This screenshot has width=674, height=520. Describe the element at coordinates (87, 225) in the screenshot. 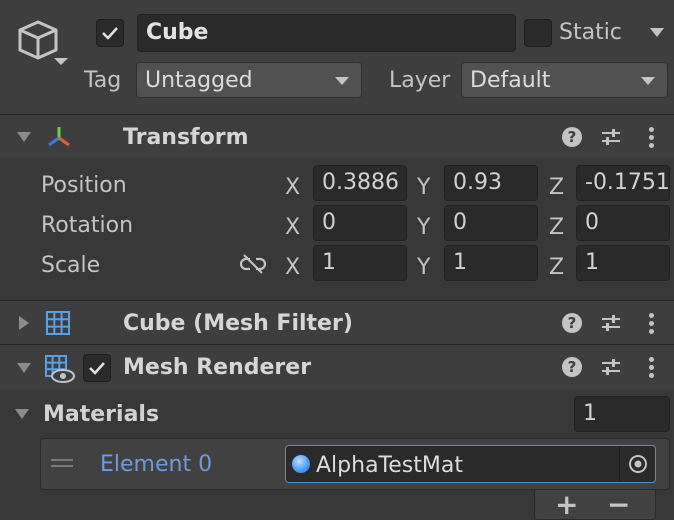

I see `rotation-label: Rotation` at that location.